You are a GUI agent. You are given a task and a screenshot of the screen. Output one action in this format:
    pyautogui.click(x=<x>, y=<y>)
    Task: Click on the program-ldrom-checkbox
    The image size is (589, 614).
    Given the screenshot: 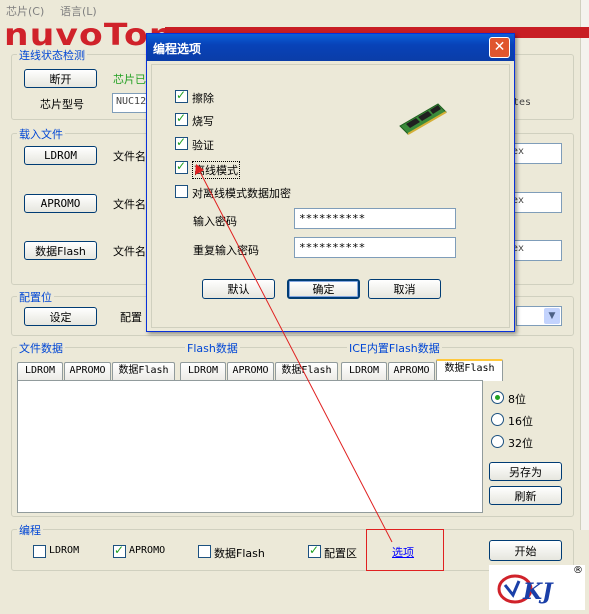 What is the action you would take?
    pyautogui.click(x=39, y=551)
    